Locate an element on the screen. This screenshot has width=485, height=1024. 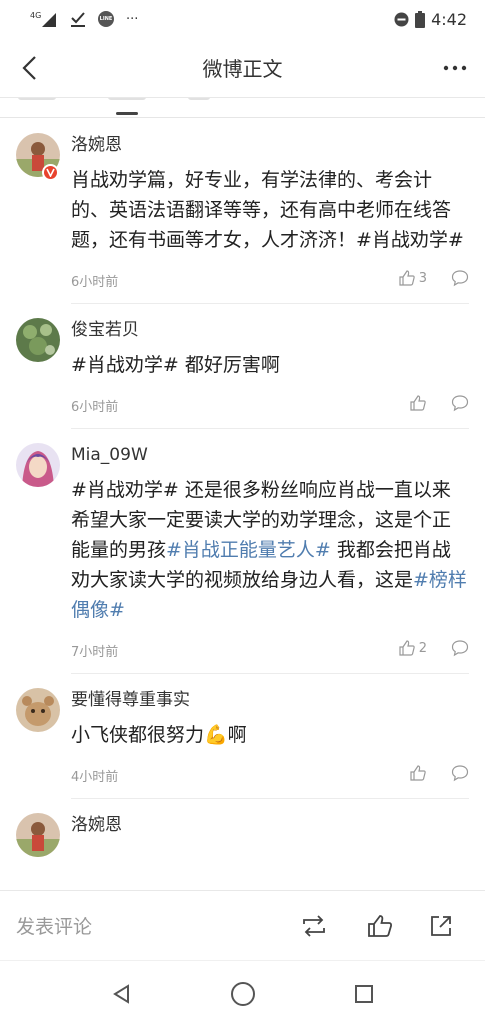
more-button is located at coordinates (455, 68).